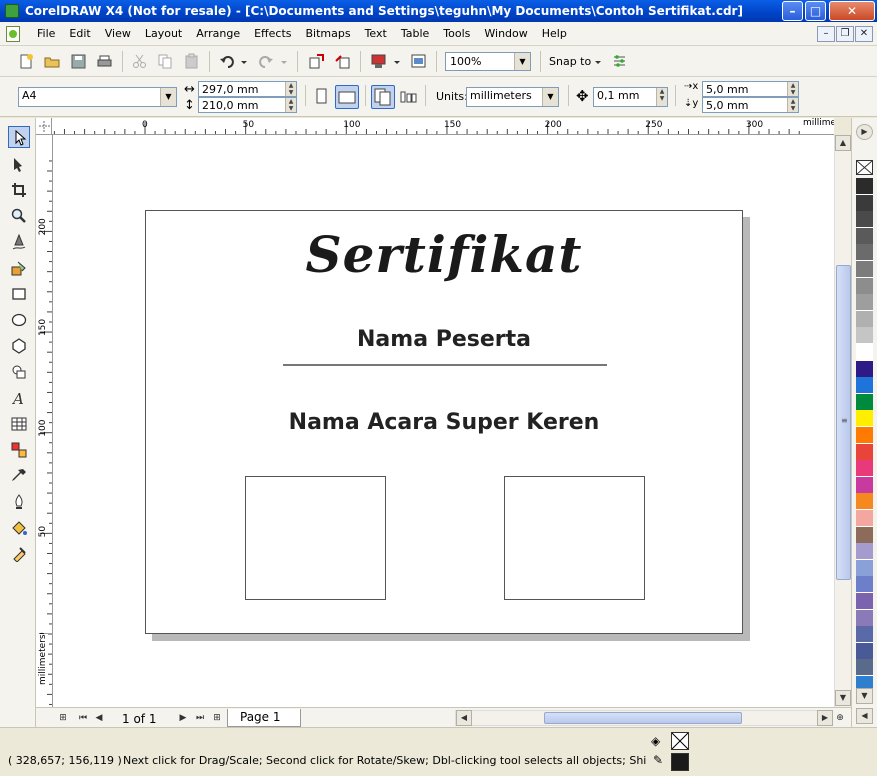 The width and height of the screenshot is (877, 776). What do you see at coordinates (792, 11) in the screenshot?
I see `minimize-button: –` at bounding box center [792, 11].